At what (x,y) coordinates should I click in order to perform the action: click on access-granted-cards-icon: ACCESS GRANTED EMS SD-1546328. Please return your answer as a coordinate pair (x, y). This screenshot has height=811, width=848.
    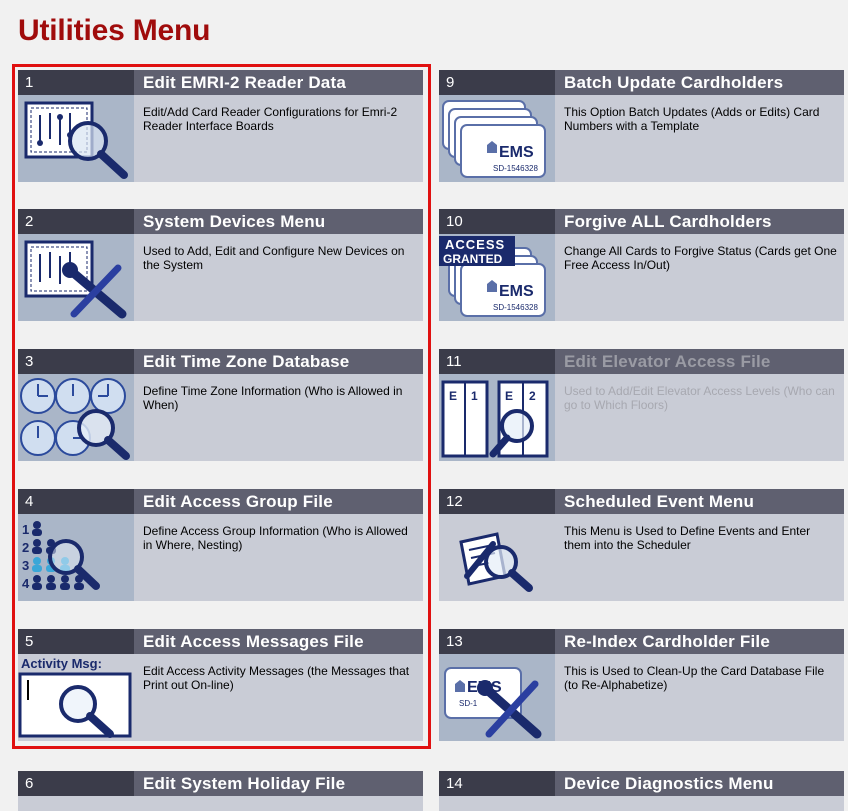
    Looking at the image, I should click on (497, 277).